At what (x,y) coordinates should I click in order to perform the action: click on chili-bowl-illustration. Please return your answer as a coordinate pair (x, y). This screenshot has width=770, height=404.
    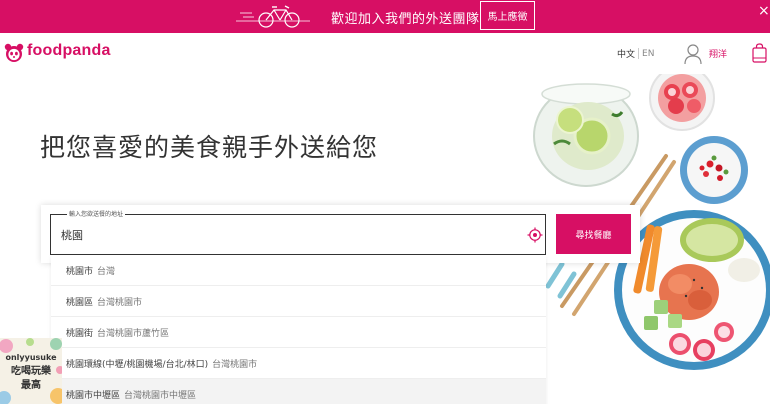
    Looking at the image, I should click on (714, 170).